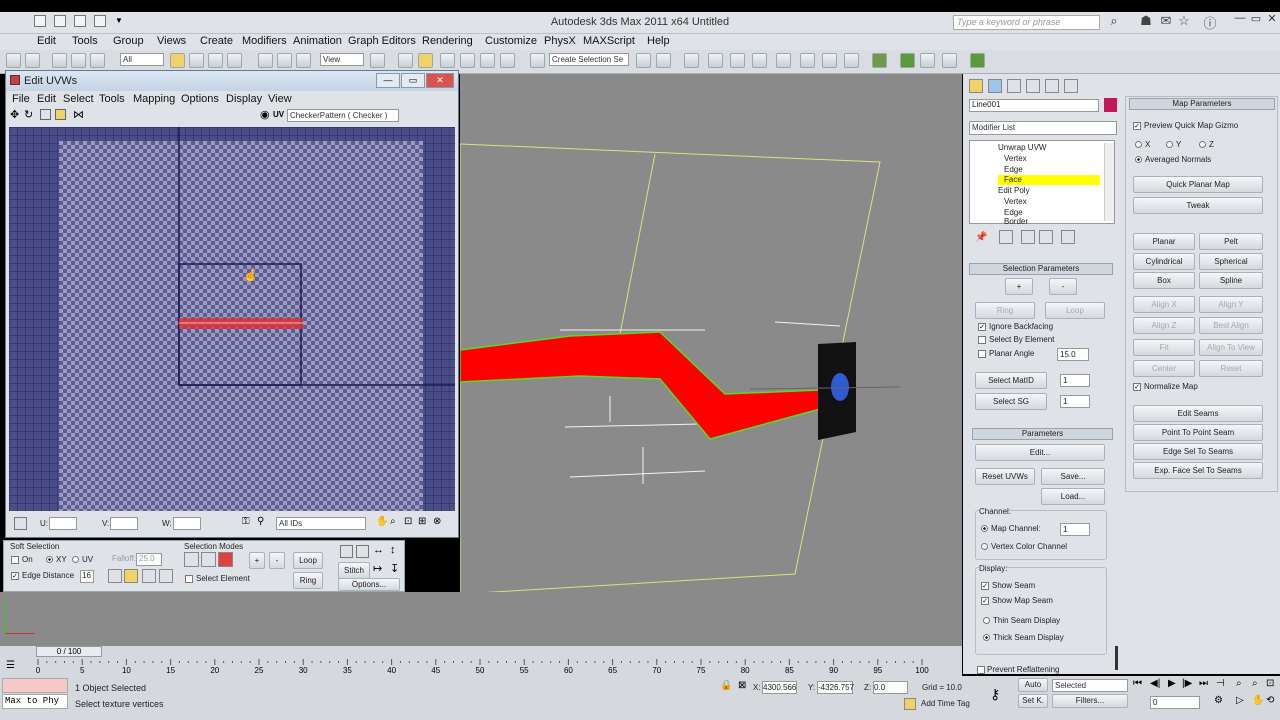 The image size is (1280, 720). Describe the element at coordinates (1005, 476) in the screenshot. I see `reset-uvws-button: Reset UVWs` at that location.